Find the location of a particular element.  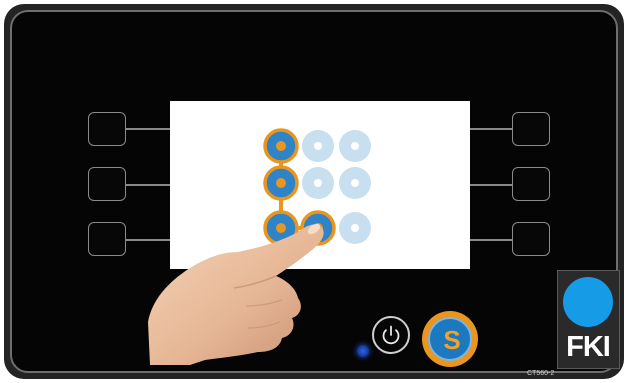

s-function-button: S is located at coordinates (450, 339).